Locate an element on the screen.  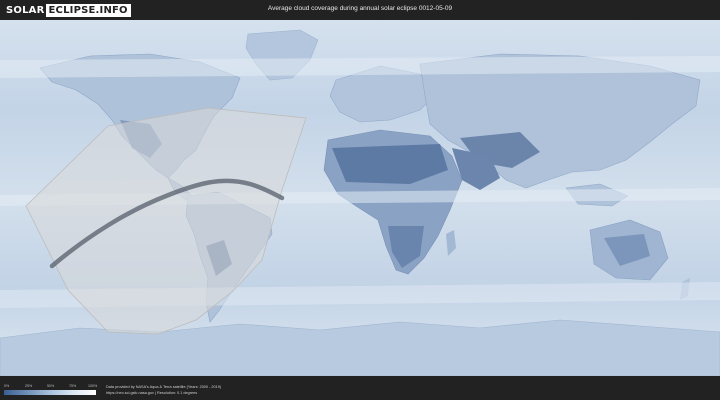
legend-tick-0: 0% is located at coordinates (7, 386).